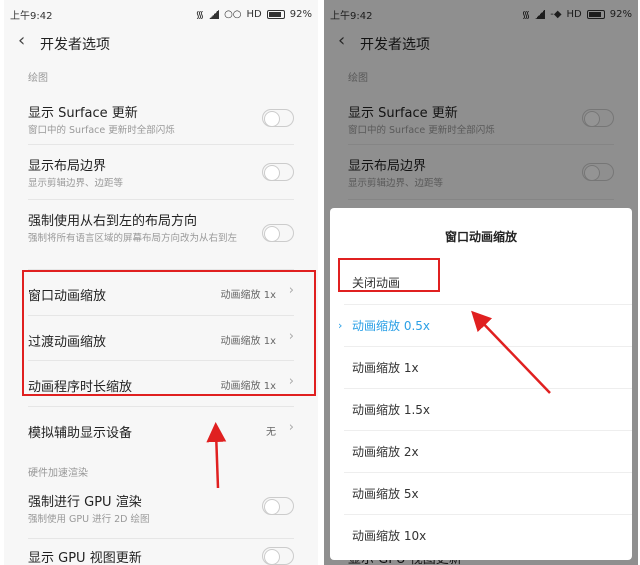 This screenshot has width=640, height=565. What do you see at coordinates (233, 14) in the screenshot?
I see `ring-icon: ○○` at bounding box center [233, 14].